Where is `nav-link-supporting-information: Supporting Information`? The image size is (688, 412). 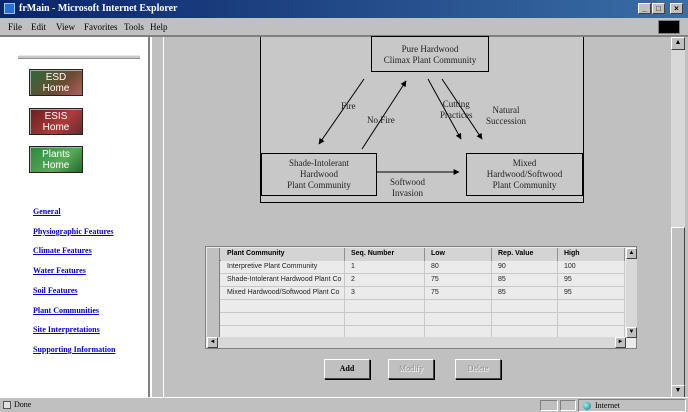
nav-link-supporting-information: Supporting Information is located at coordinates (74, 349).